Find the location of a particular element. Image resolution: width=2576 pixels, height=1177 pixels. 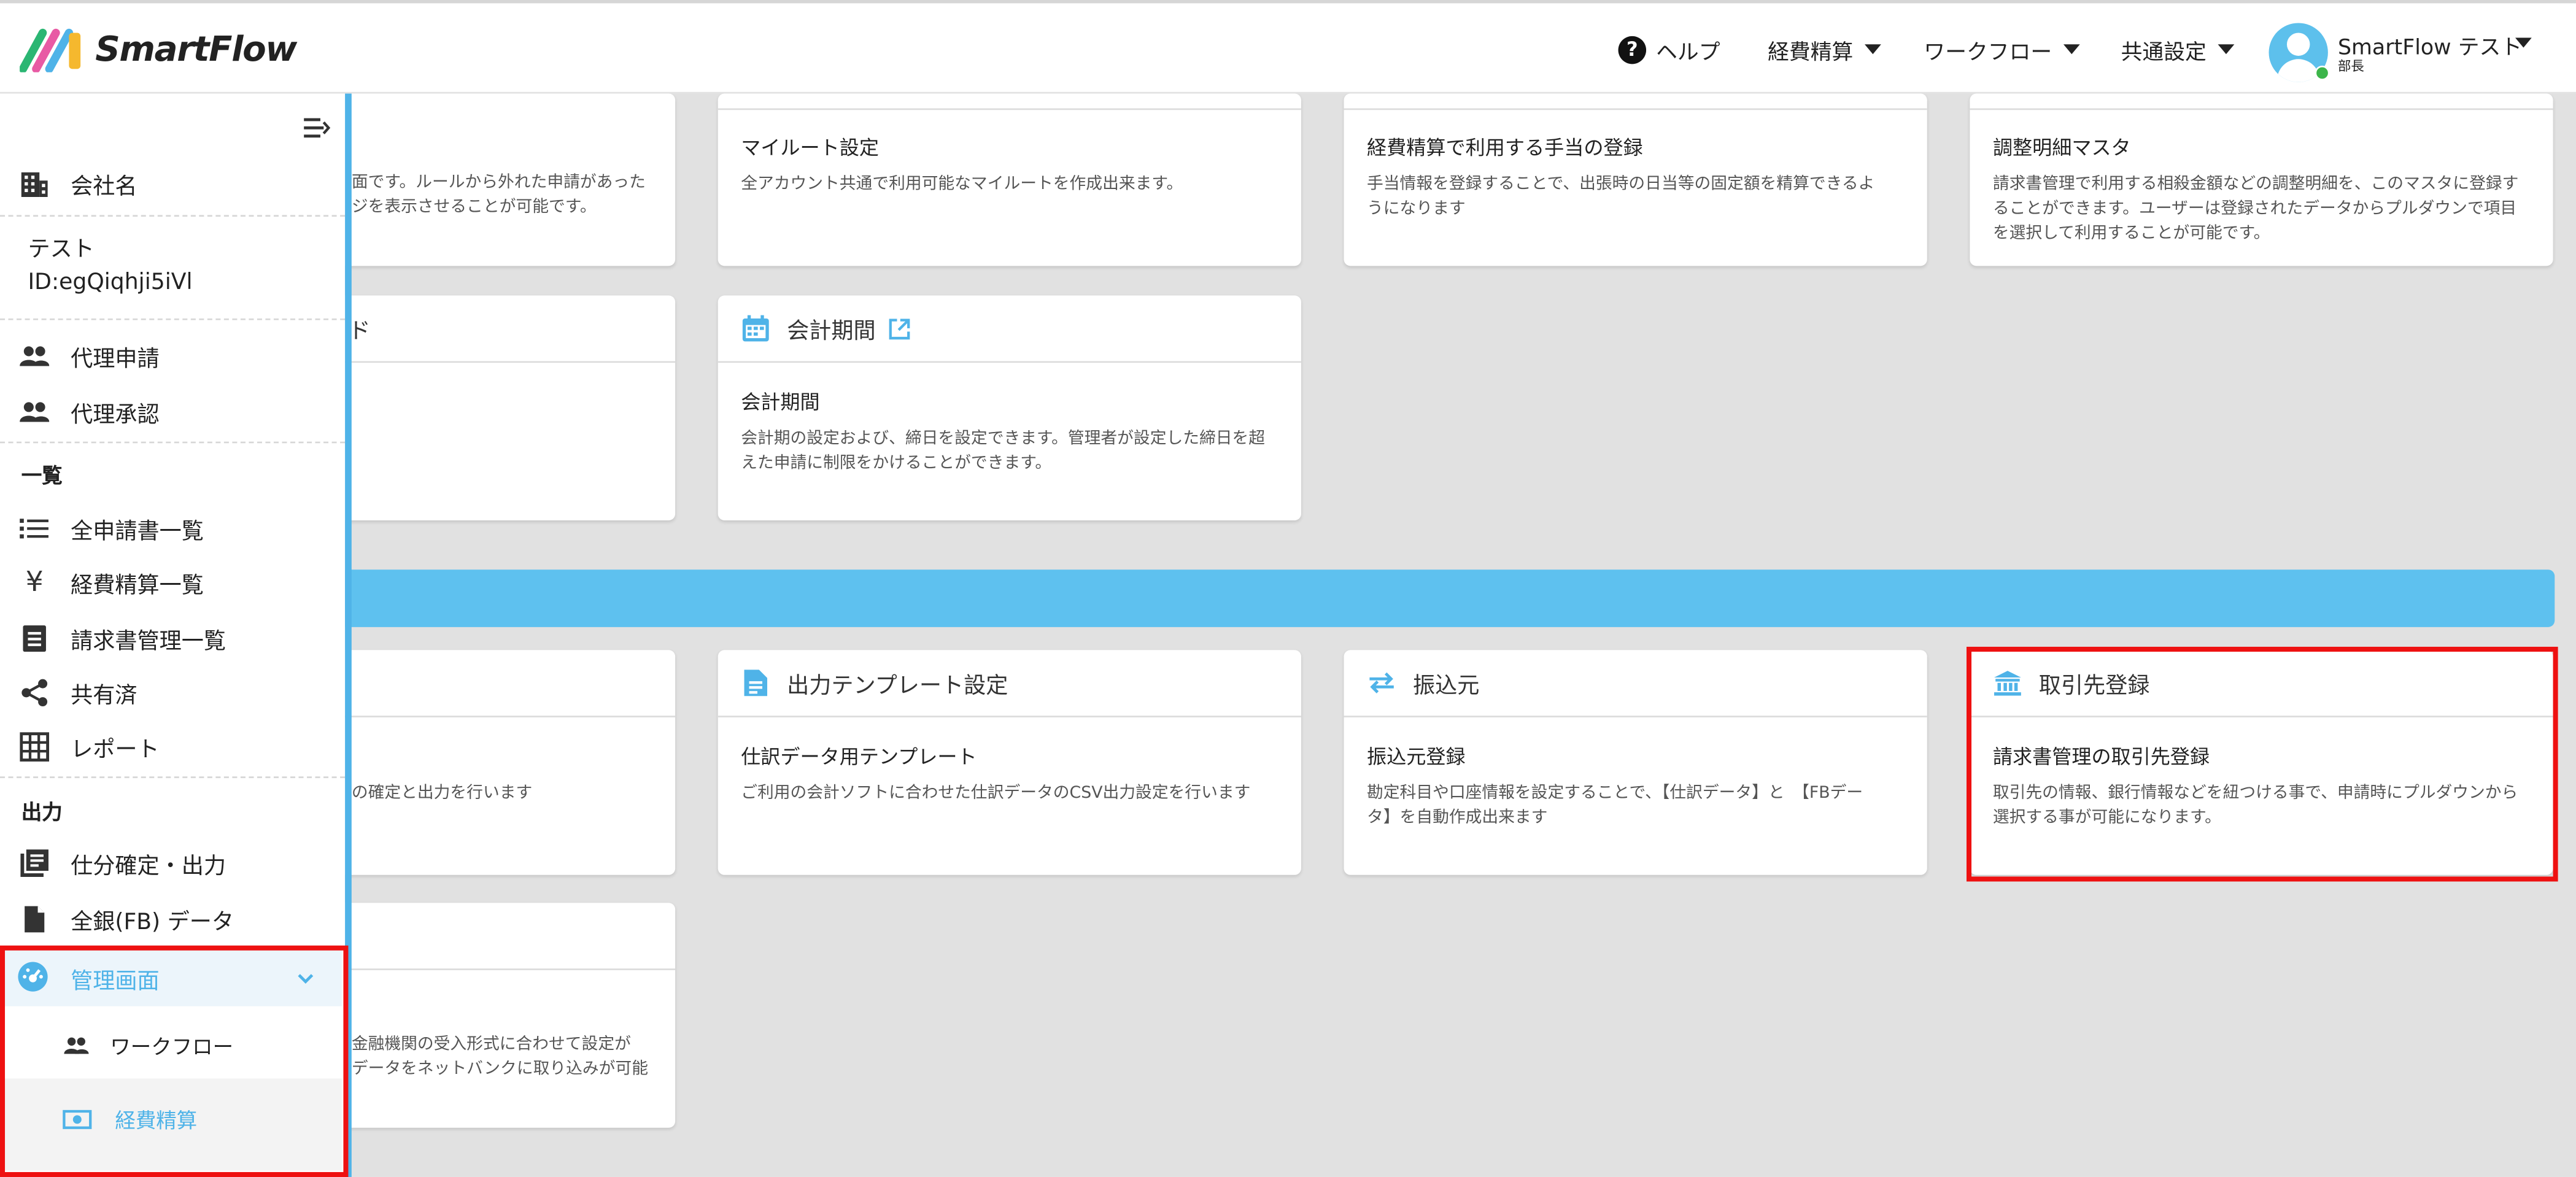

nav-common-settings-menu: 共通設定 is located at coordinates (2178, 49).